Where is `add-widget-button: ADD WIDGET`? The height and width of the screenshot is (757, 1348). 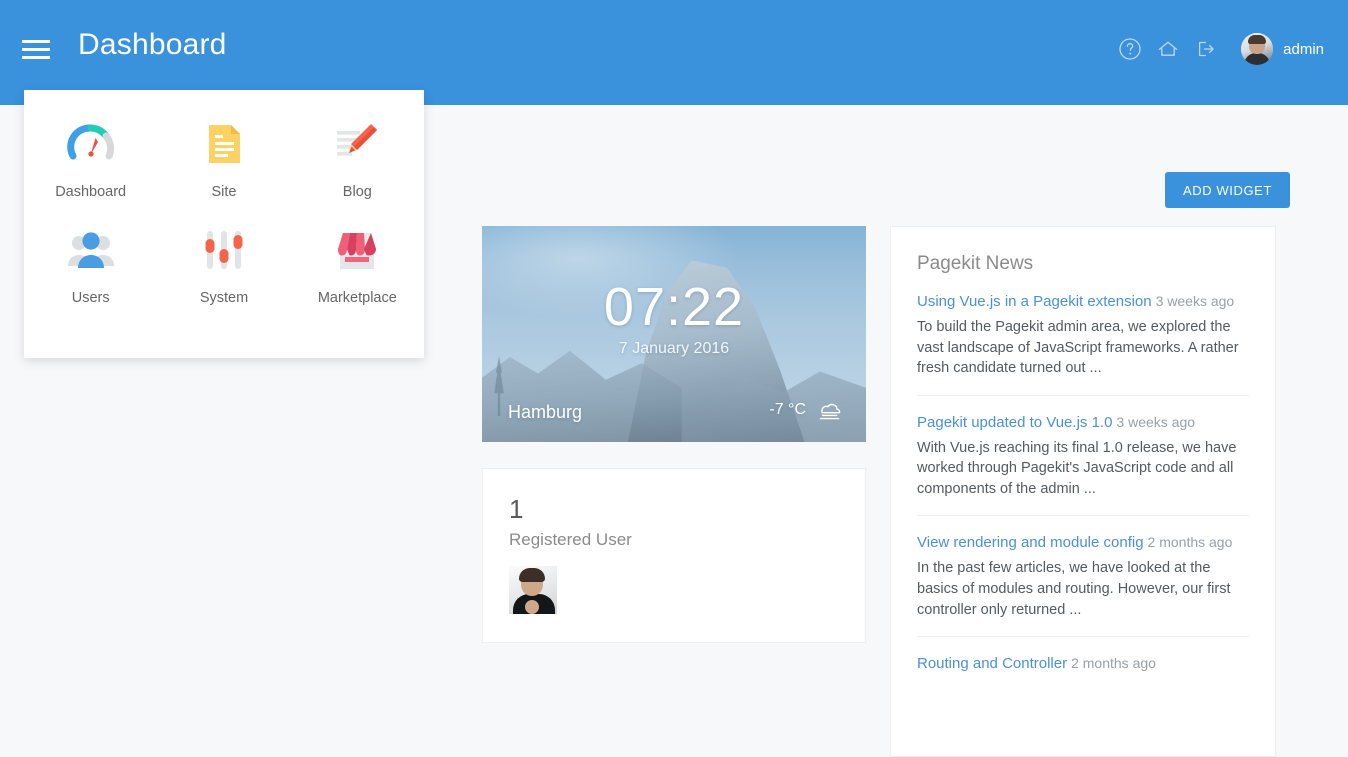
add-widget-button: ADD WIDGET is located at coordinates (1227, 190).